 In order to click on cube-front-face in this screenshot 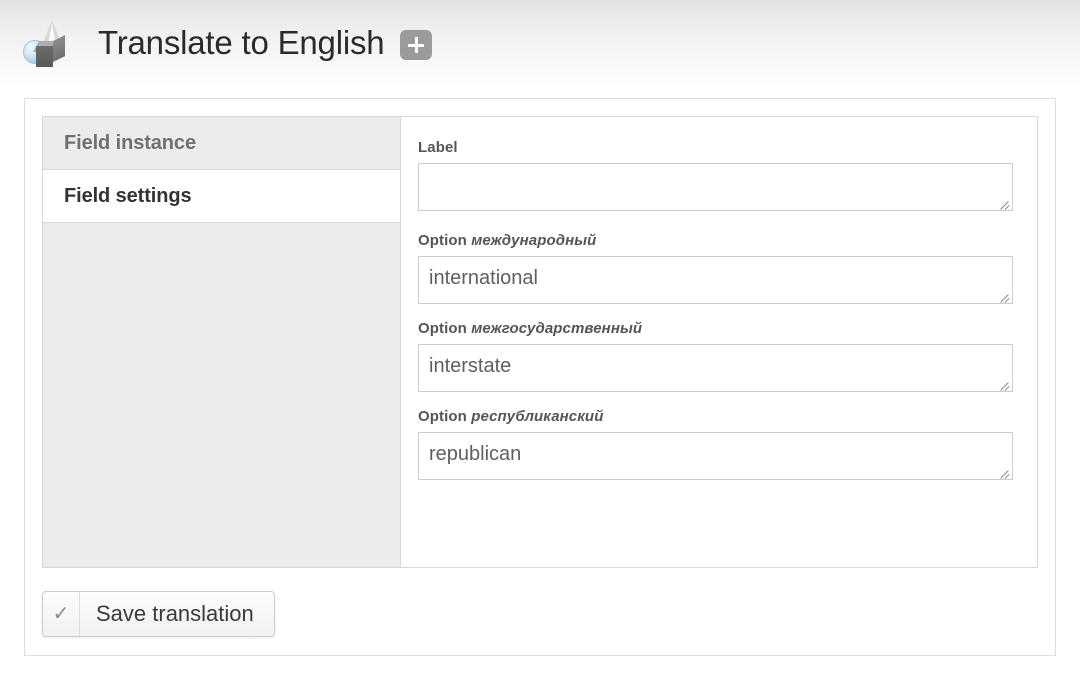, I will do `click(44, 56)`.